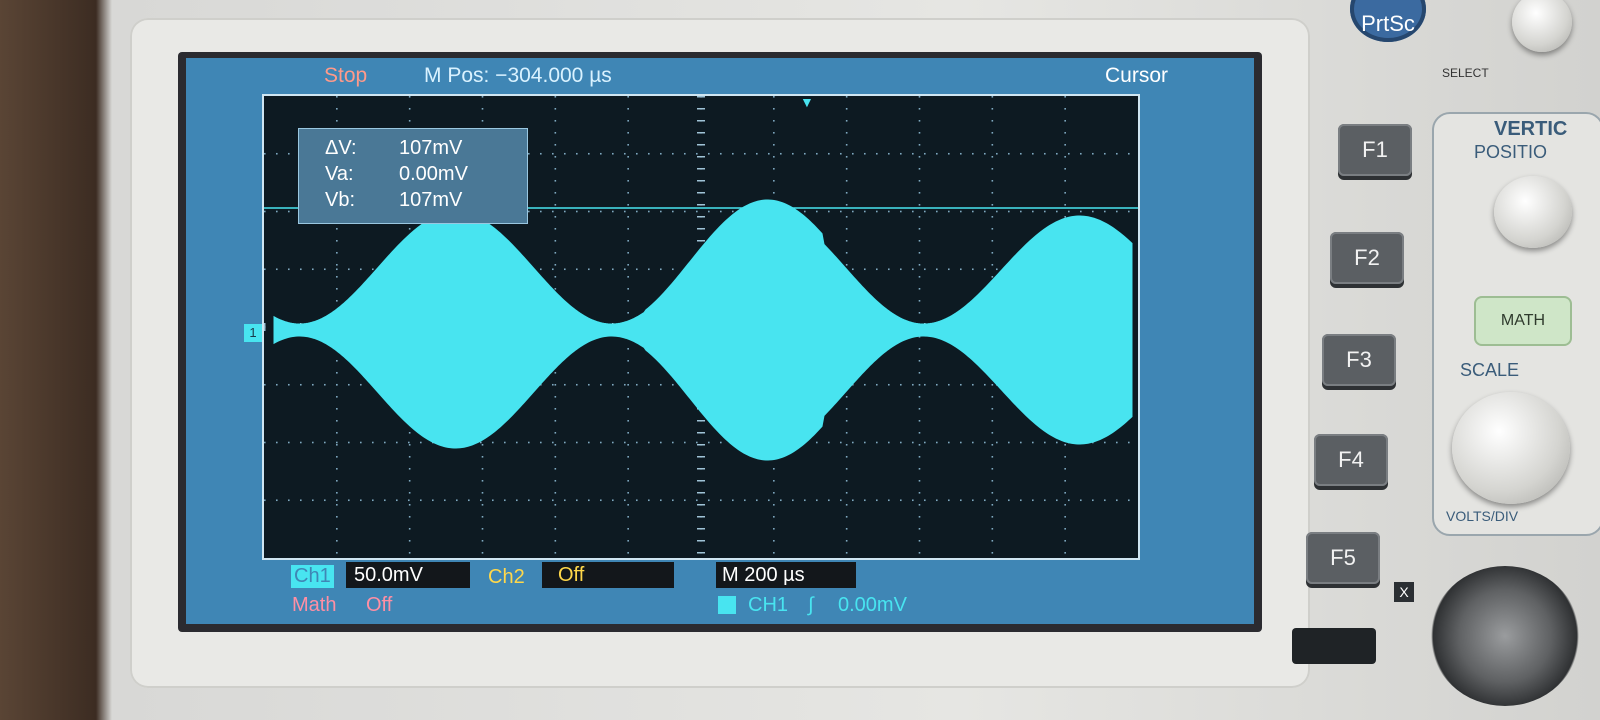 This screenshot has height=720, width=1600. What do you see at coordinates (807, 102) in the screenshot?
I see `trigger-position-marker: ▼` at bounding box center [807, 102].